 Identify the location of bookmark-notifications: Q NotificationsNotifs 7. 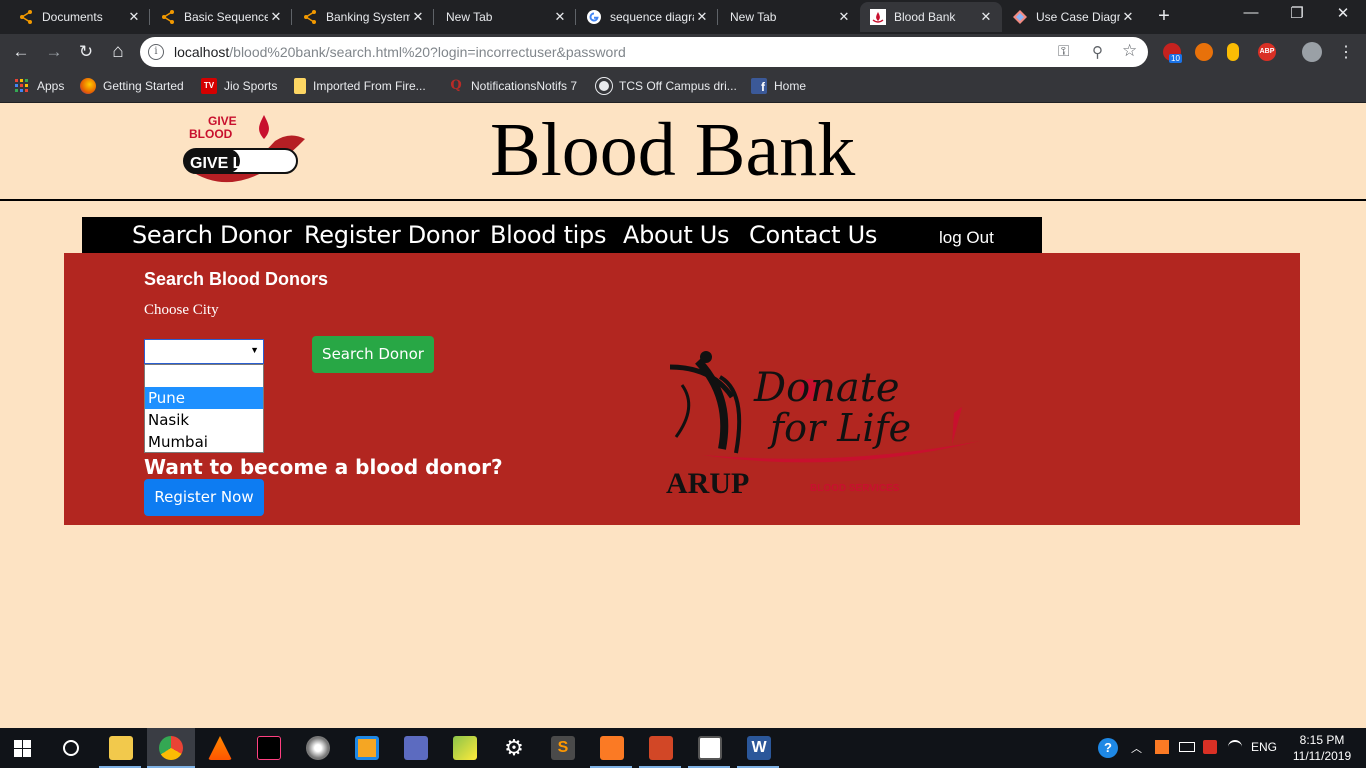
(512, 86).